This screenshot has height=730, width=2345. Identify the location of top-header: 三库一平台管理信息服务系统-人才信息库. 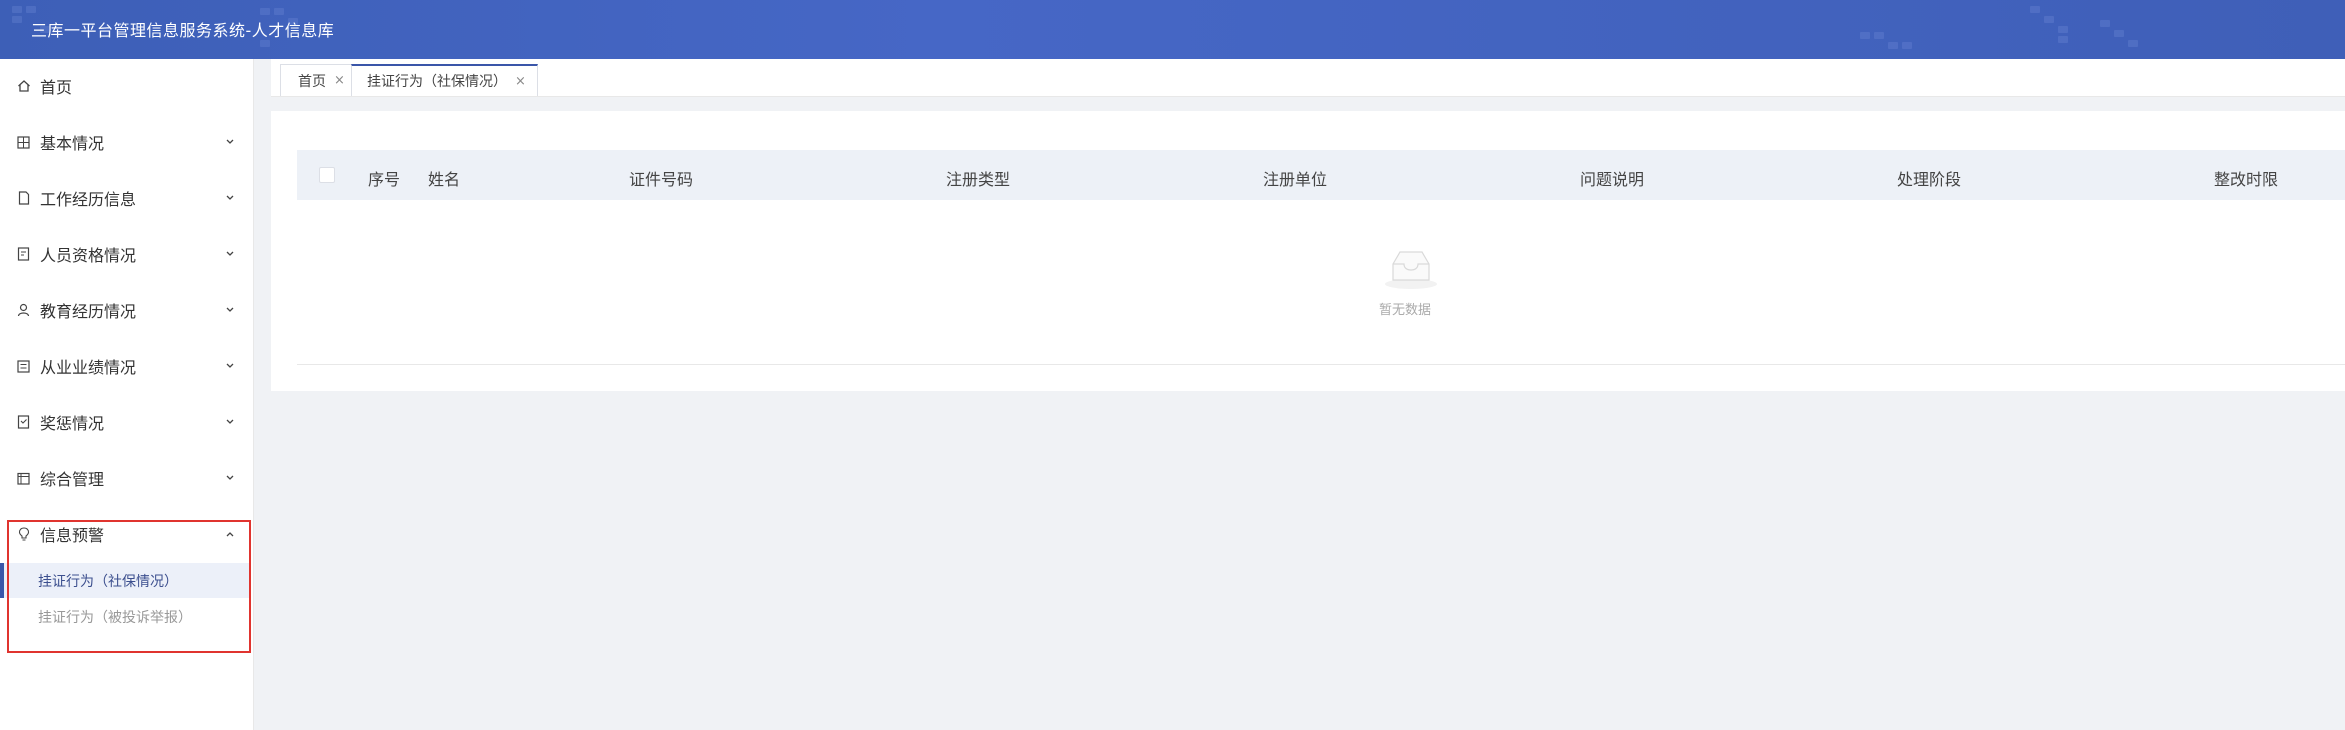
(1172, 29).